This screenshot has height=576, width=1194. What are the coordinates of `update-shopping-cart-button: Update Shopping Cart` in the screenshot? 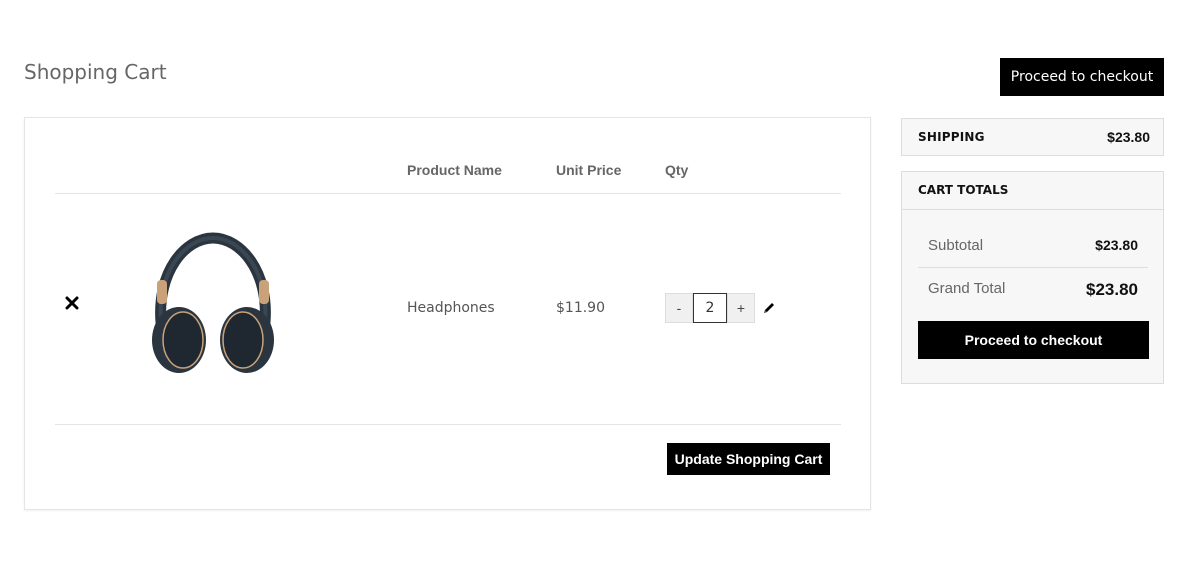 It's located at (748, 459).